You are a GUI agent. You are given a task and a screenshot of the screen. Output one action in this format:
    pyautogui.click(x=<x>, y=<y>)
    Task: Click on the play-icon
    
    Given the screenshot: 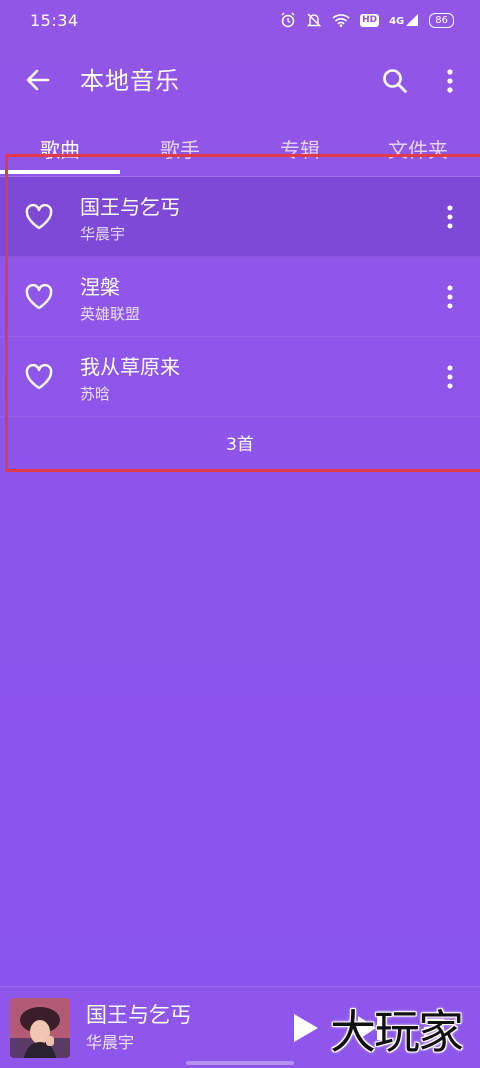 What is the action you would take?
    pyautogui.click(x=306, y=1028)
    